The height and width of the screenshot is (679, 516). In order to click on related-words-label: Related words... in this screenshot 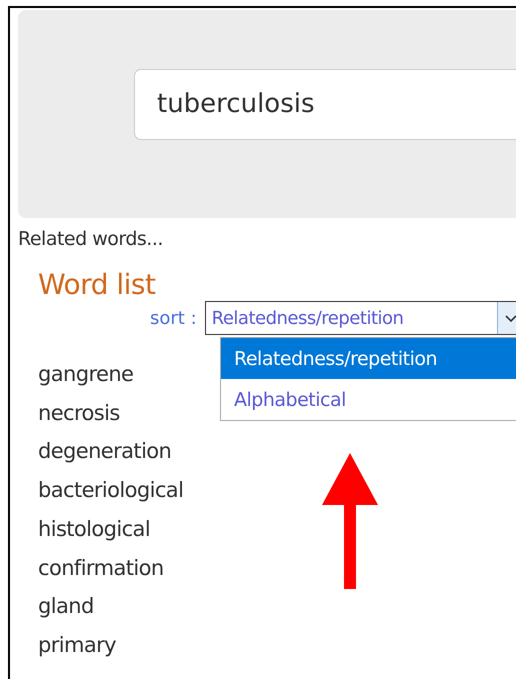, I will do `click(91, 239)`.